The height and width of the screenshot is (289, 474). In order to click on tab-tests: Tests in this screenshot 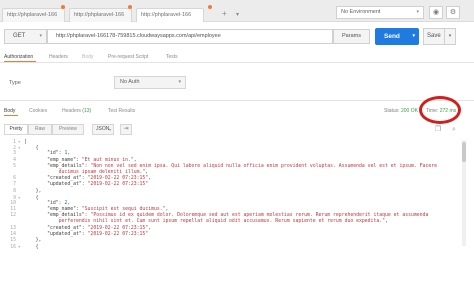, I will do `click(172, 57)`.